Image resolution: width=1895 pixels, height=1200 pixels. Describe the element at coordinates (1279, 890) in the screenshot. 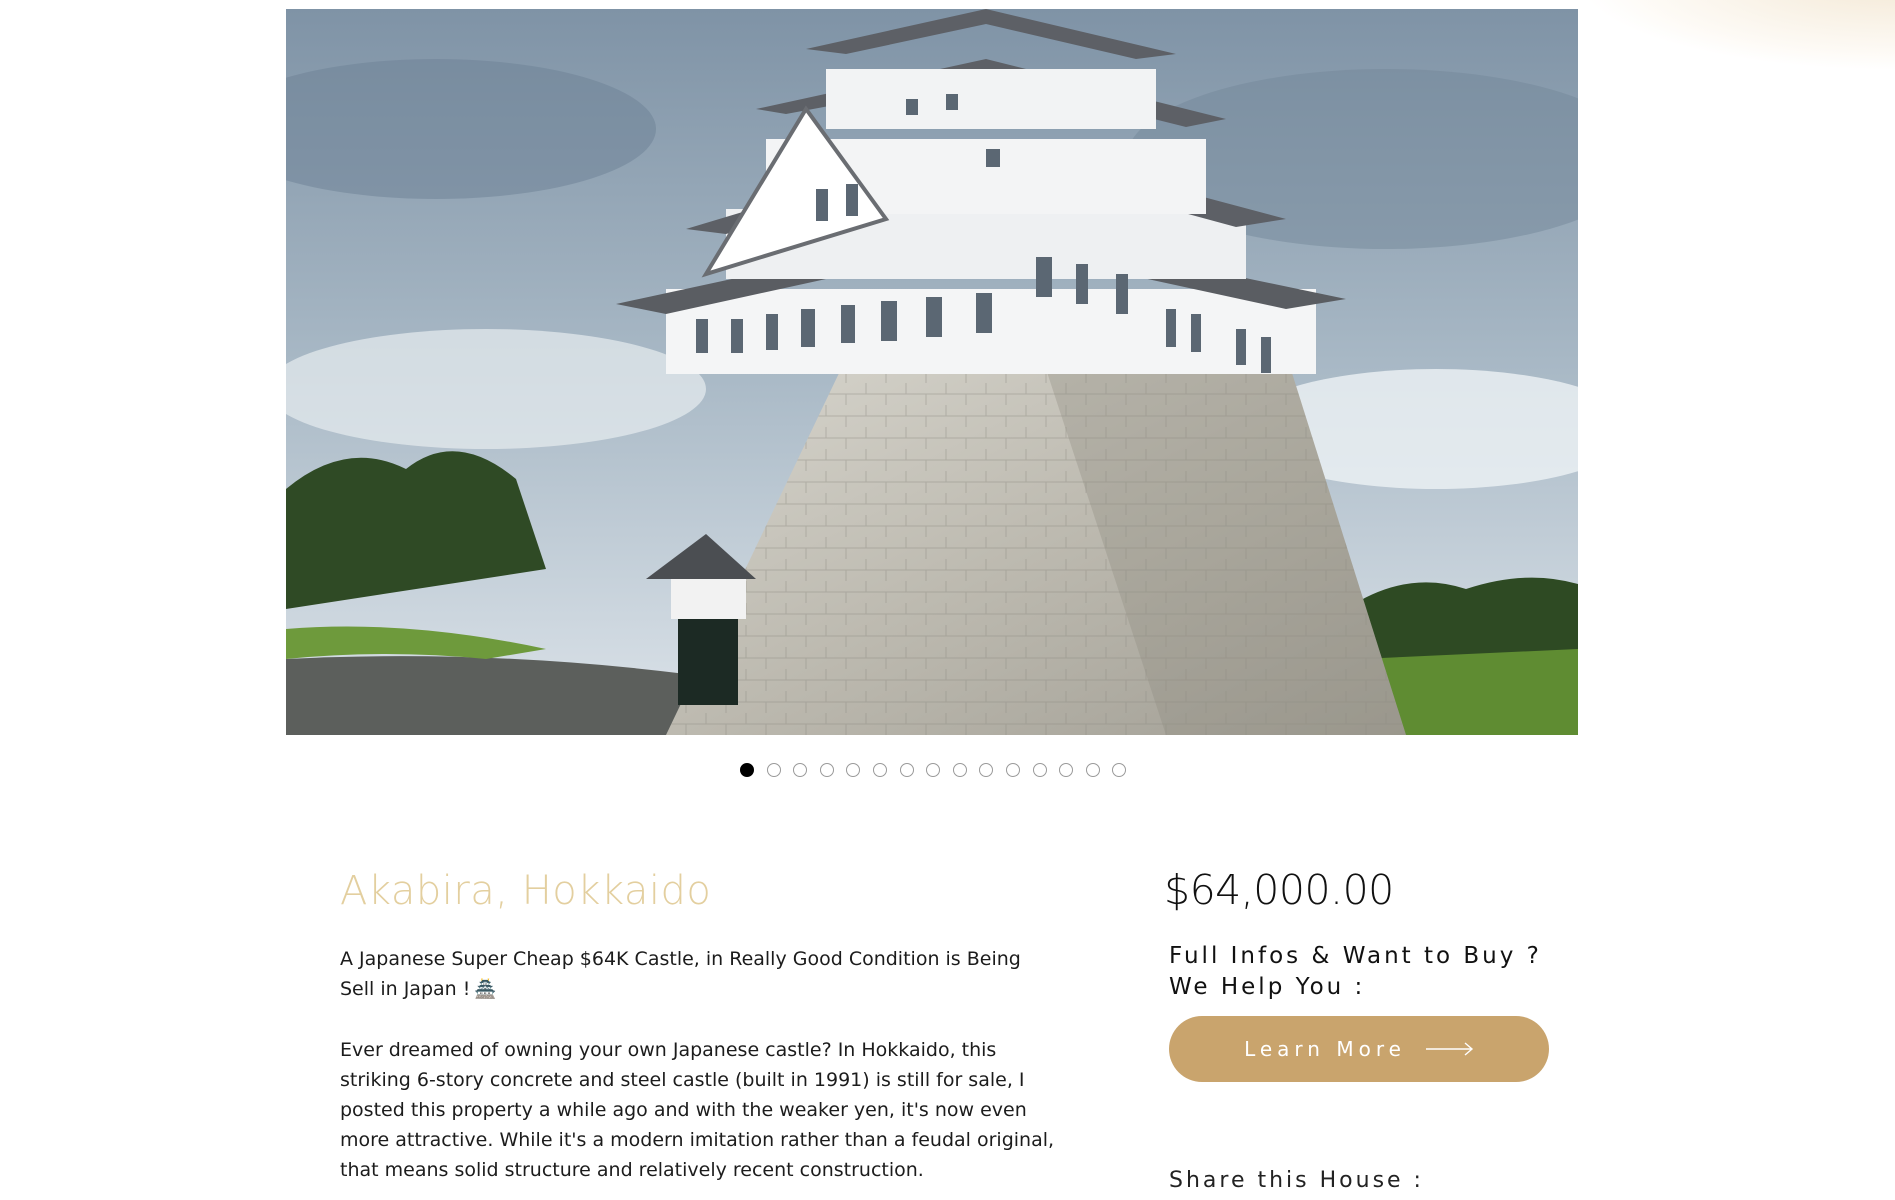

I see `listing-price: $64,000.00` at that location.